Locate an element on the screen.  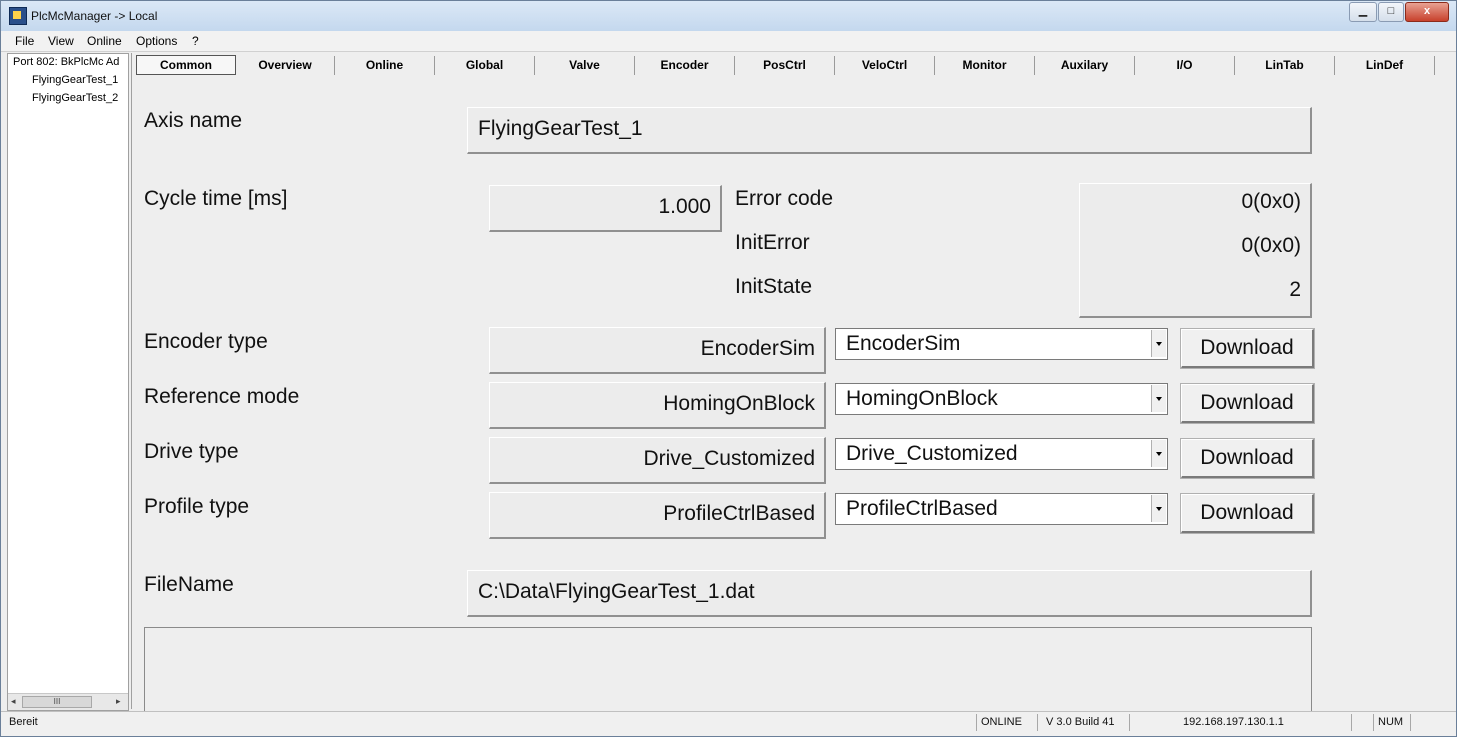
reference-mode-current-value: HomingOnBlock is located at coordinates (739, 403).